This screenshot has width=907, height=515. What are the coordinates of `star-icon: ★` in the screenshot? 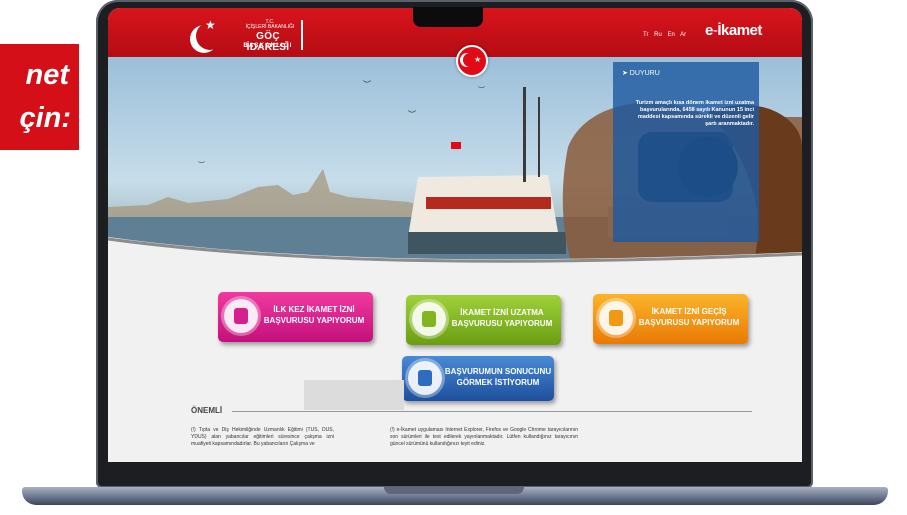 It's located at (210, 25).